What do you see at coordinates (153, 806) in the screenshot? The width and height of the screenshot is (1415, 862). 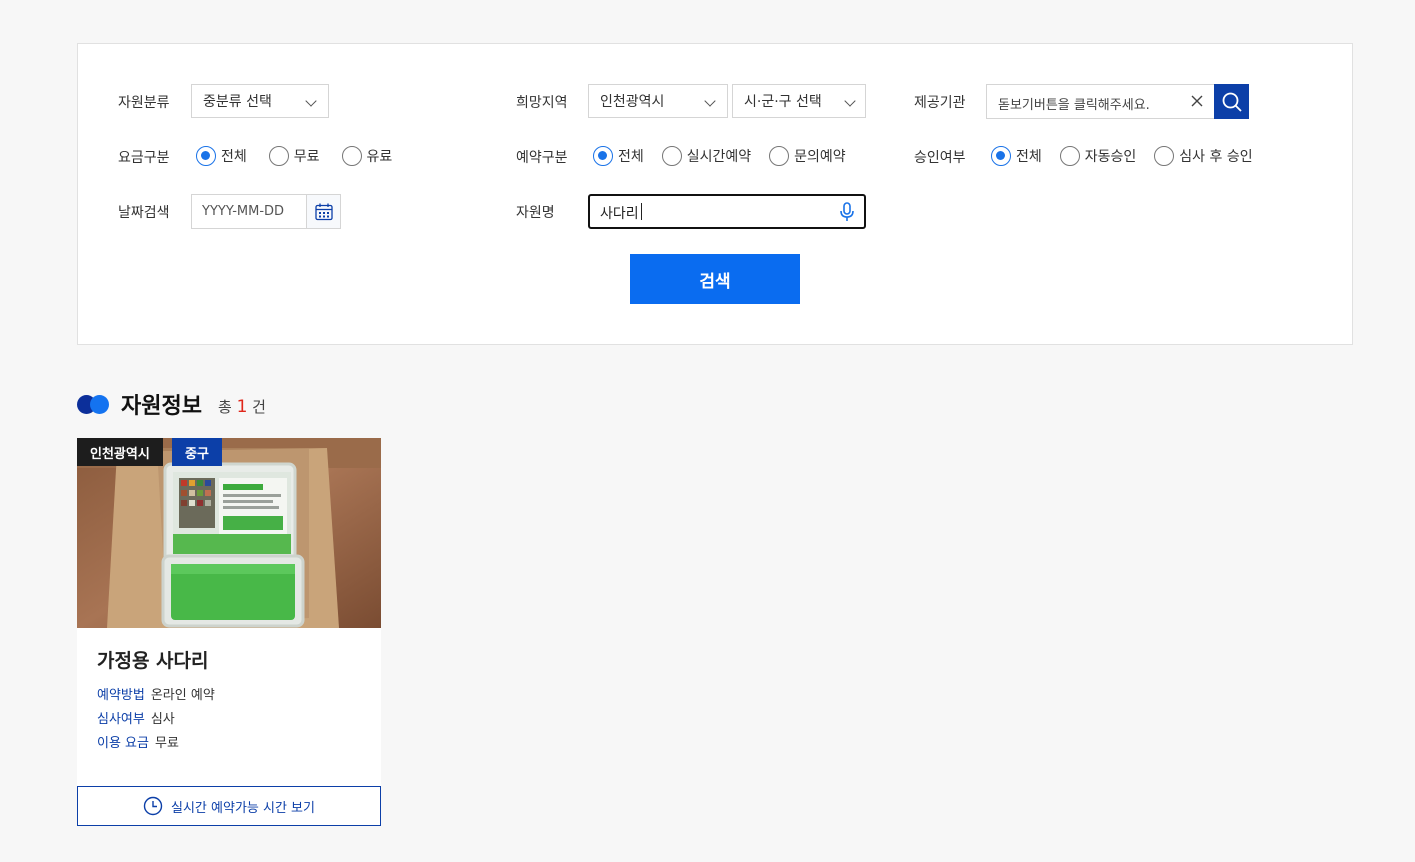 I see `clock-icon` at bounding box center [153, 806].